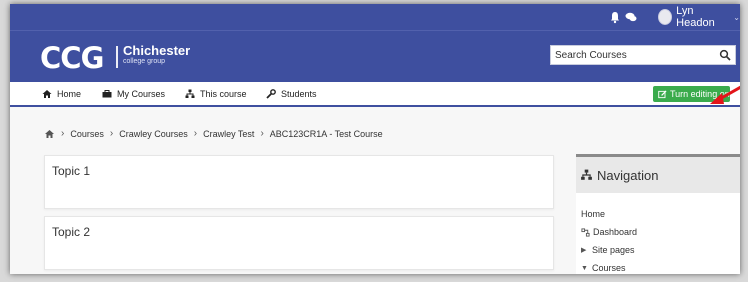 The width and height of the screenshot is (748, 282). Describe the element at coordinates (144, 61) in the screenshot. I see `logo-subtitle: college group` at that location.